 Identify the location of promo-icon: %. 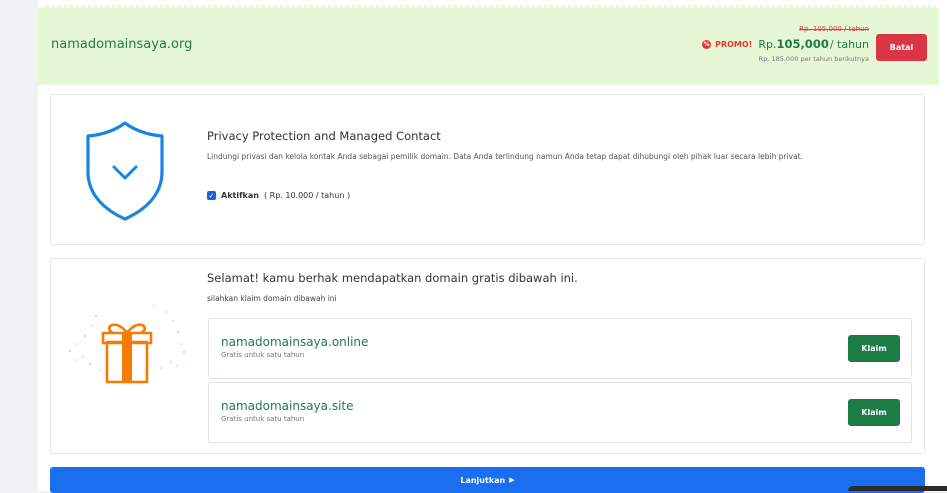
(707, 44).